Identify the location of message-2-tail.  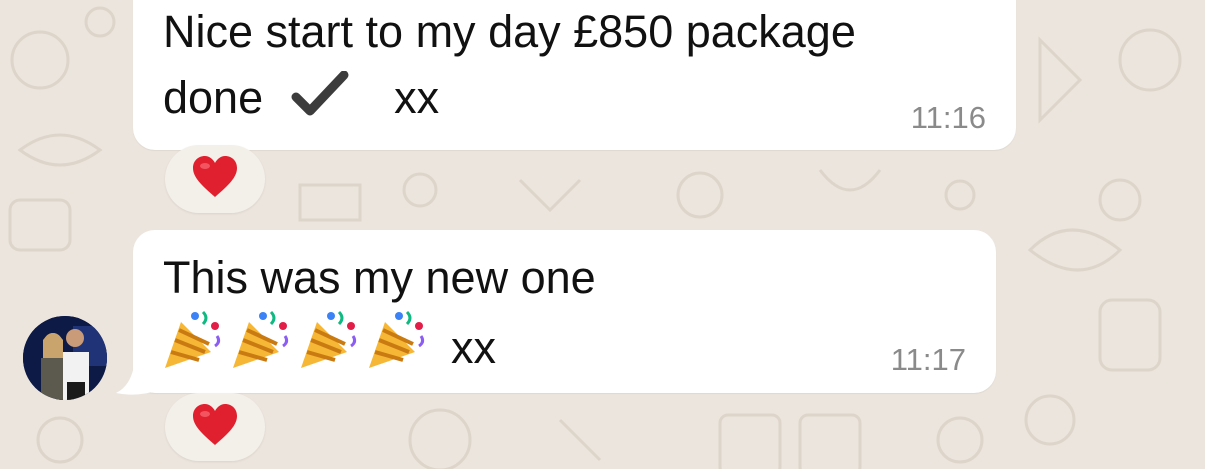
(136, 373).